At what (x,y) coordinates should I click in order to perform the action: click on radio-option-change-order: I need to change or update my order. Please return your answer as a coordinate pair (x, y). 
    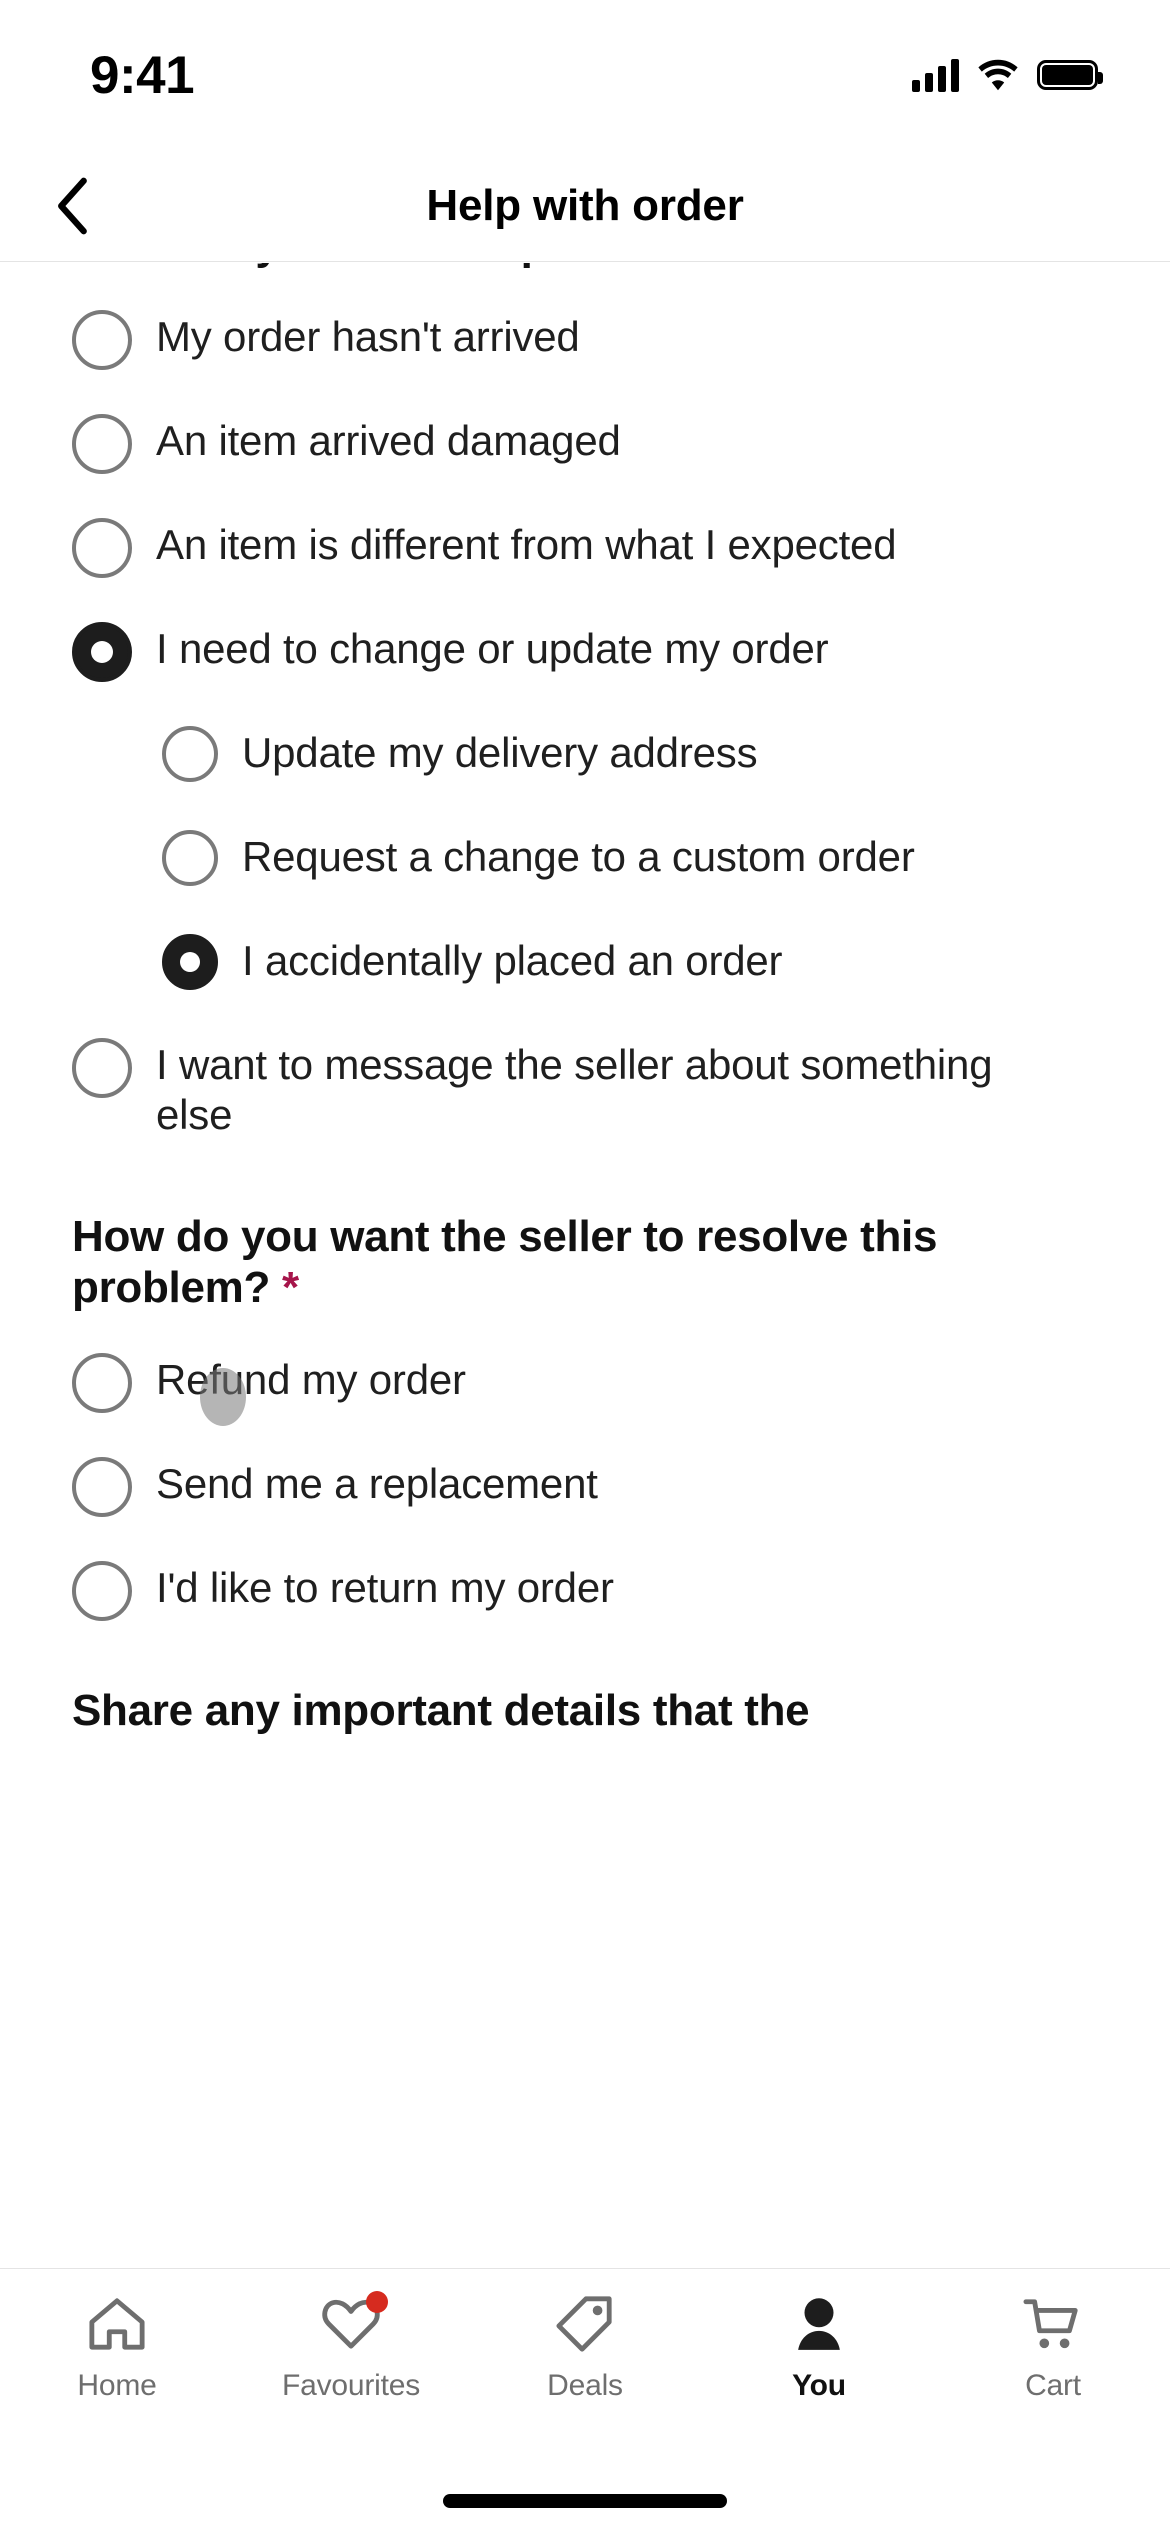
    Looking at the image, I should click on (585, 654).